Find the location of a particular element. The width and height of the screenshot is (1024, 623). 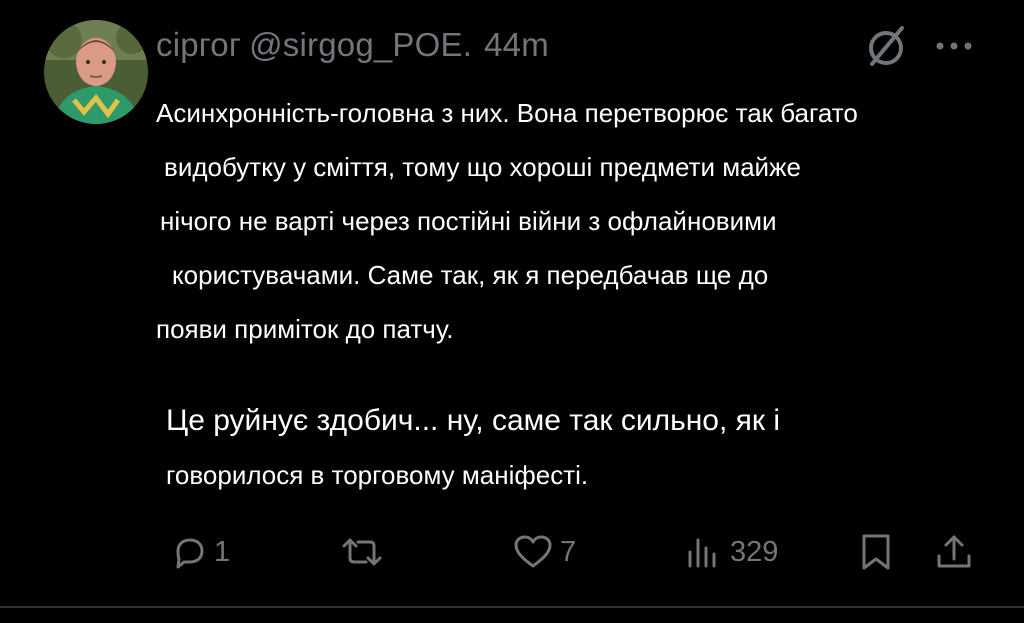

repost-button is located at coordinates (362, 552).